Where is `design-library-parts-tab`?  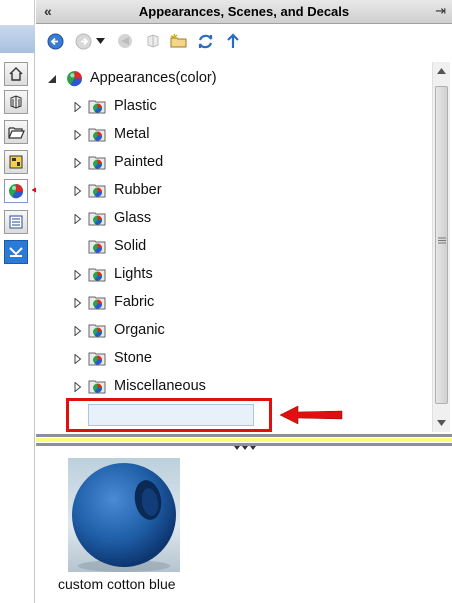
design-library-parts-tab is located at coordinates (16, 102).